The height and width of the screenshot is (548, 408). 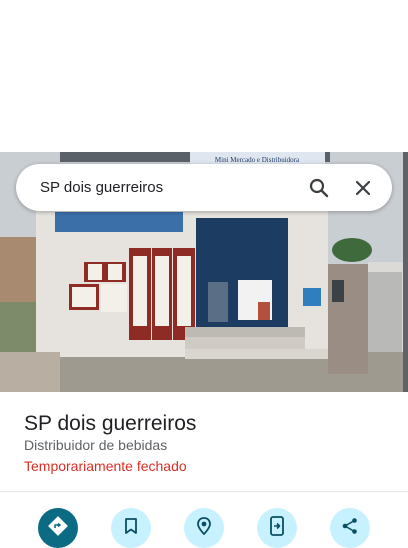 What do you see at coordinates (319, 188) in the screenshot?
I see `search-icon` at bounding box center [319, 188].